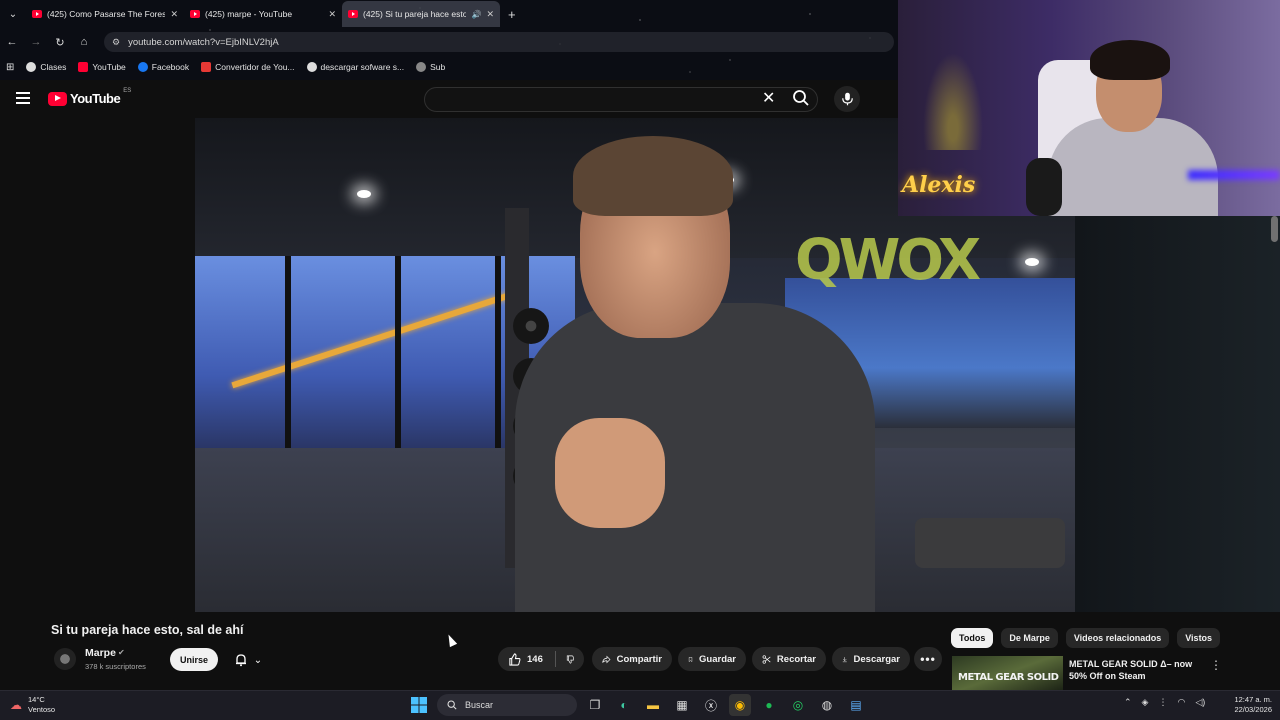 This screenshot has width=1280, height=720. Describe the element at coordinates (1234, 175) in the screenshot. I see `rgb-light` at that location.